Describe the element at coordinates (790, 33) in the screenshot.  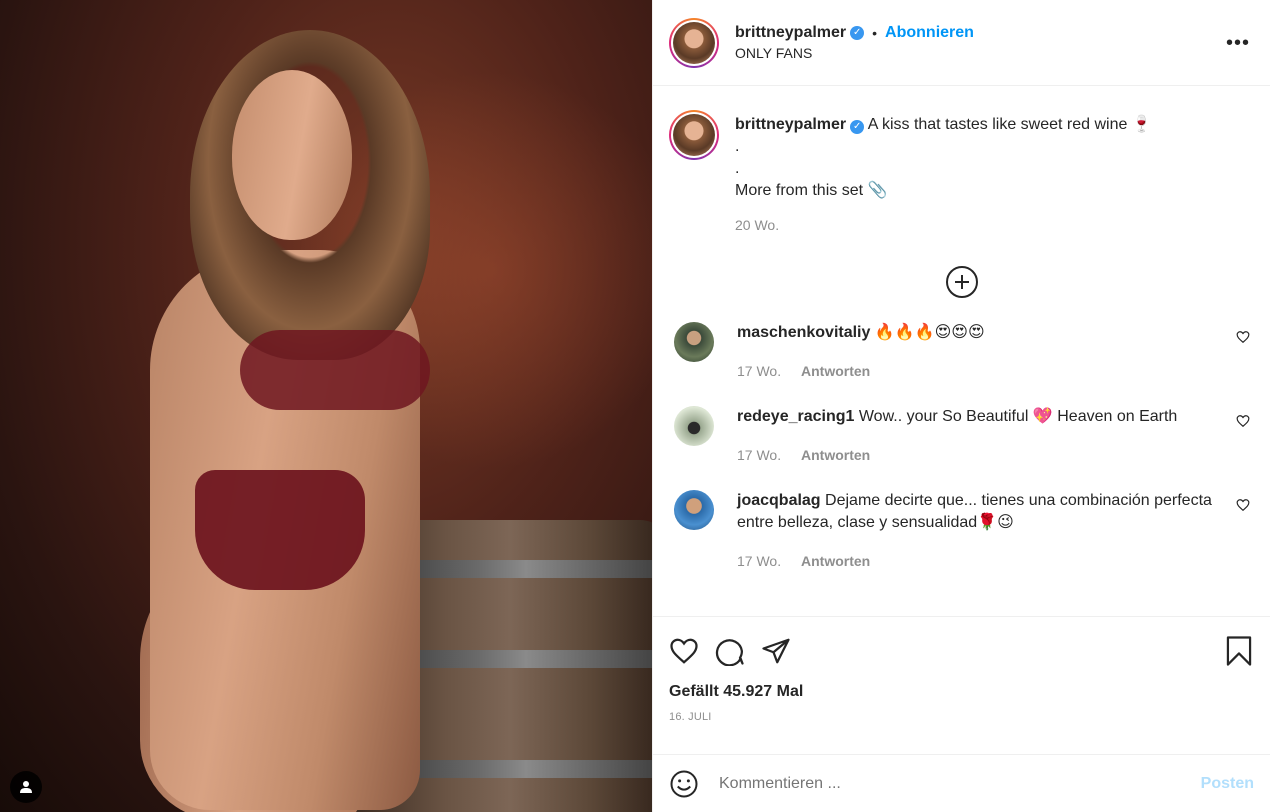
I see `author-username: brittneypalmer` at that location.